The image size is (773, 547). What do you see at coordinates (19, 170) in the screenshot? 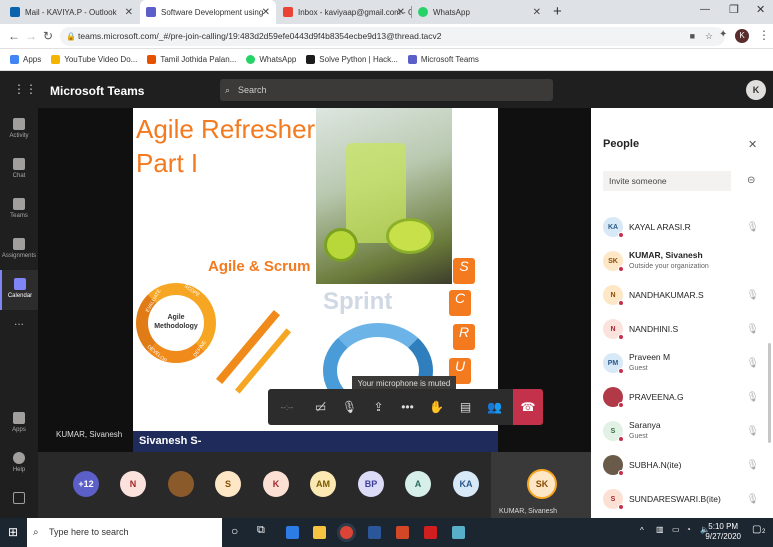
I see `rail-chat: Chat` at bounding box center [19, 170].